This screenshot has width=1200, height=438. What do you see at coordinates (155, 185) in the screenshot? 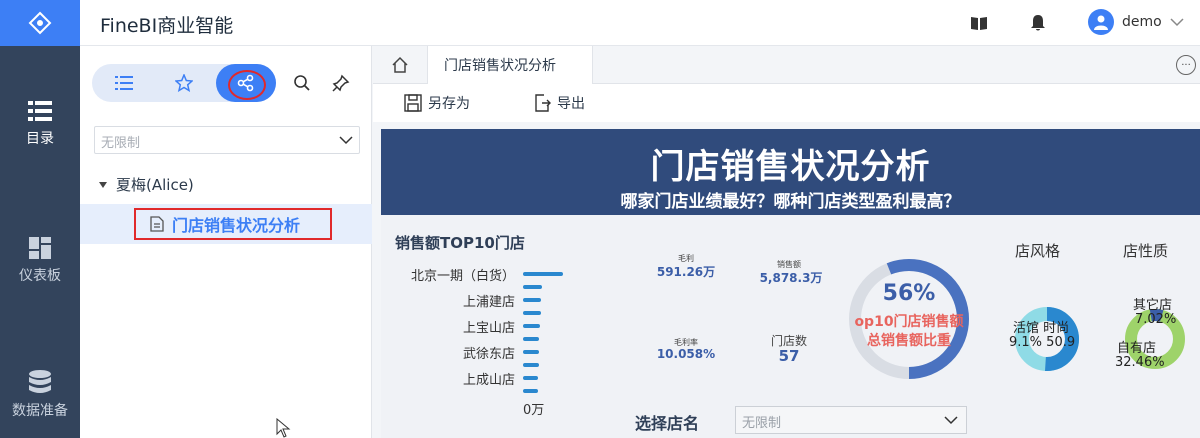
I see `folder-label: 夏梅(Alice)` at bounding box center [155, 185].